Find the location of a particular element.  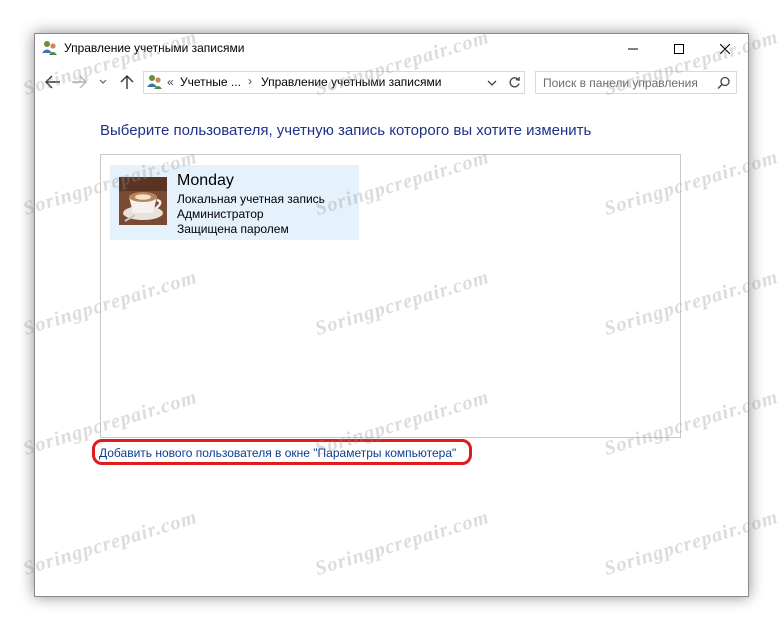

title-bar: Управление учетными записями is located at coordinates (391, 49).